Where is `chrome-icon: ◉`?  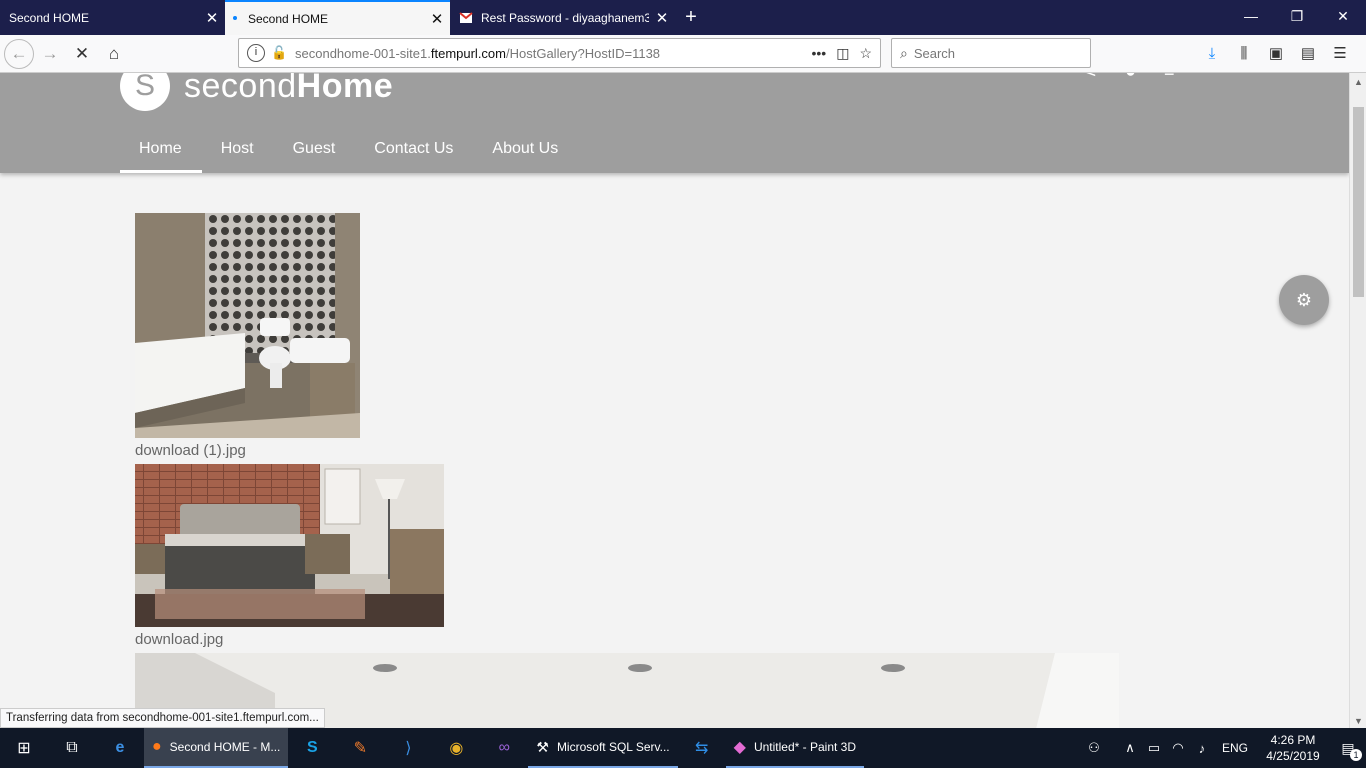
chrome-icon: ◉ is located at coordinates (456, 748).